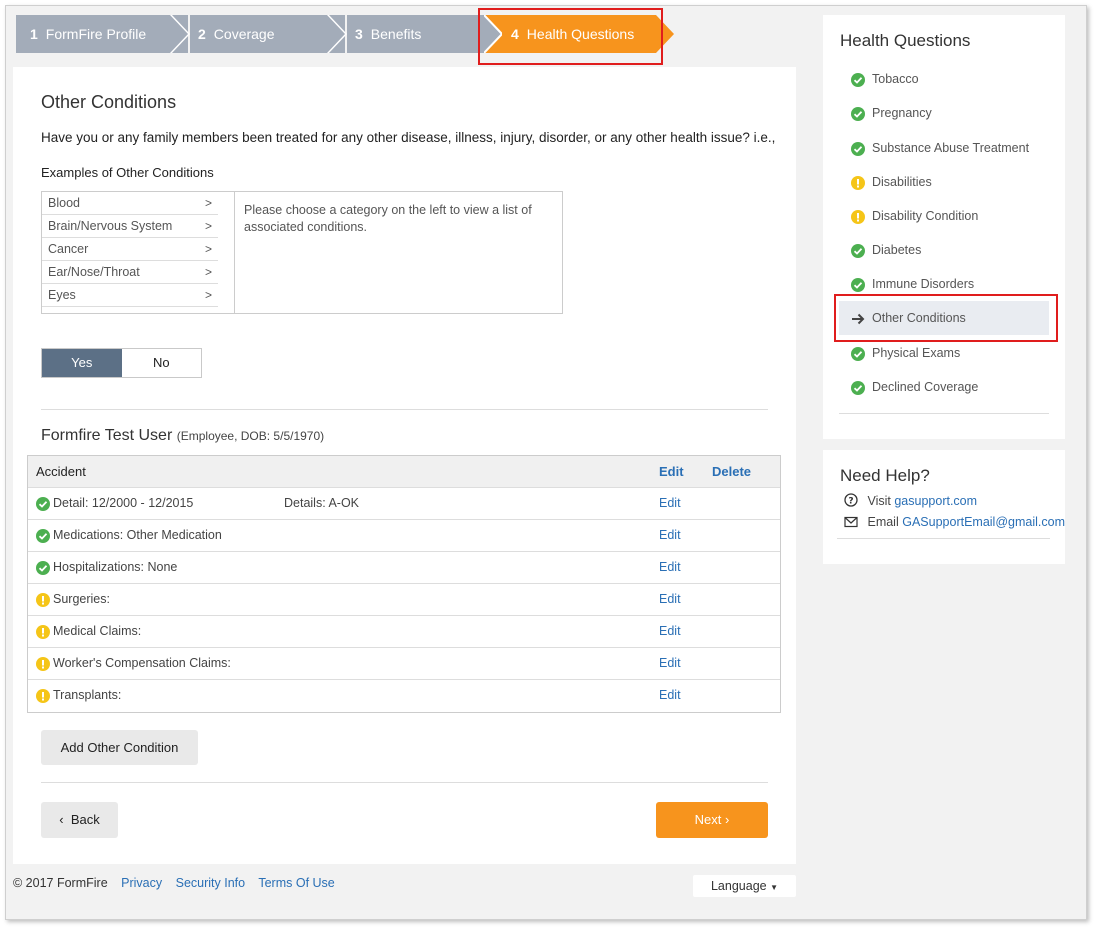 Image resolution: width=1095 pixels, height=928 pixels. What do you see at coordinates (130, 249) in the screenshot?
I see `category-item-cancer: Cancer >` at bounding box center [130, 249].